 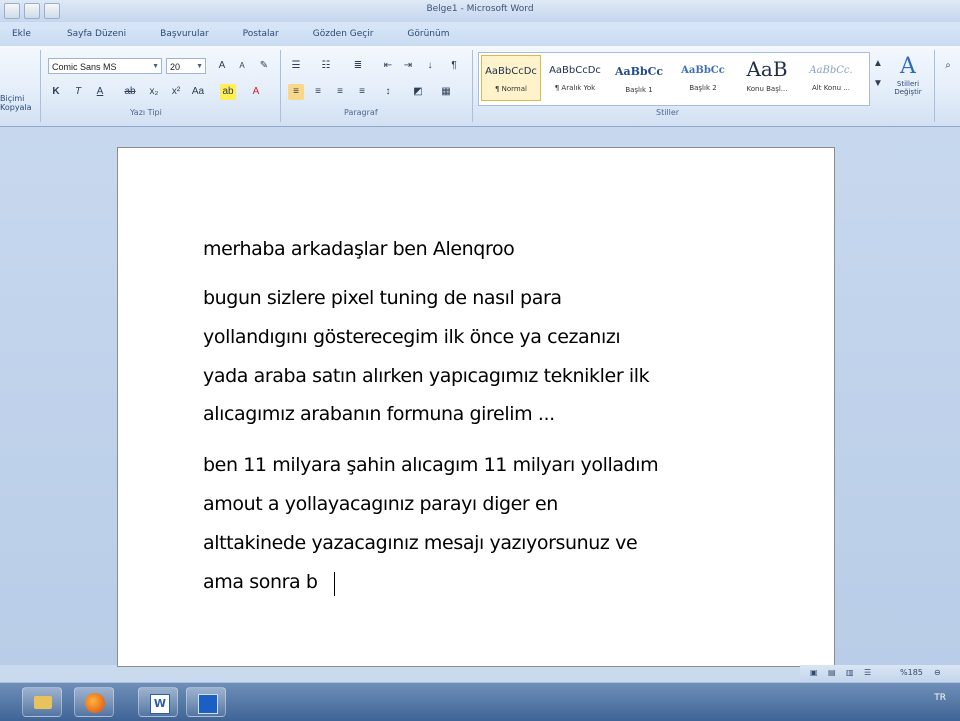 I want to click on scroll-up-icon: ▲, so click(x=878, y=64).